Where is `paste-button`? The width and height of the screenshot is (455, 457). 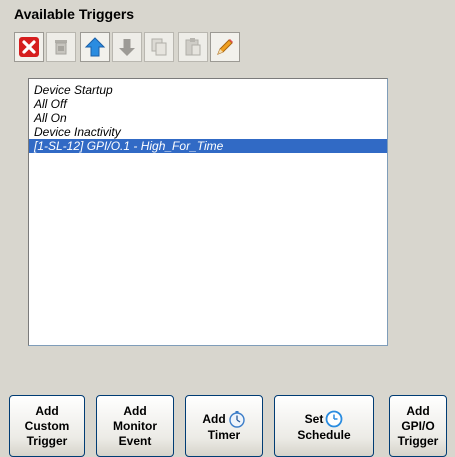
paste-button is located at coordinates (193, 47).